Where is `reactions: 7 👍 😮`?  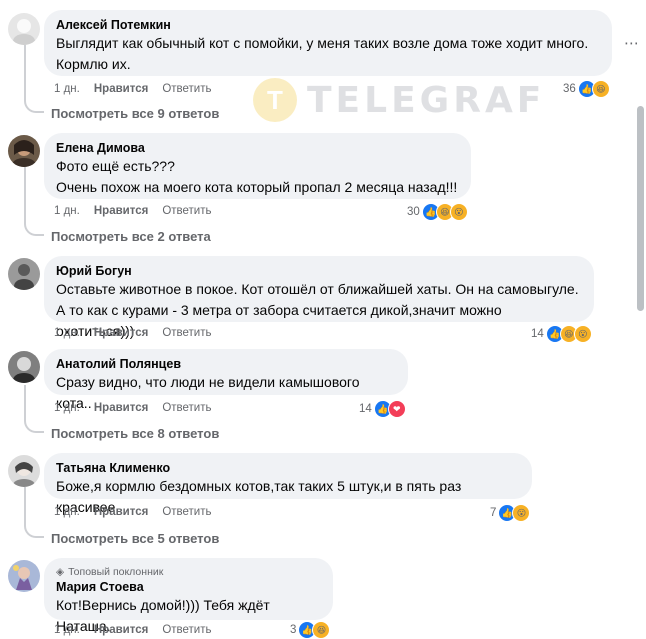 reactions: 7 👍 😮 is located at coordinates (510, 513).